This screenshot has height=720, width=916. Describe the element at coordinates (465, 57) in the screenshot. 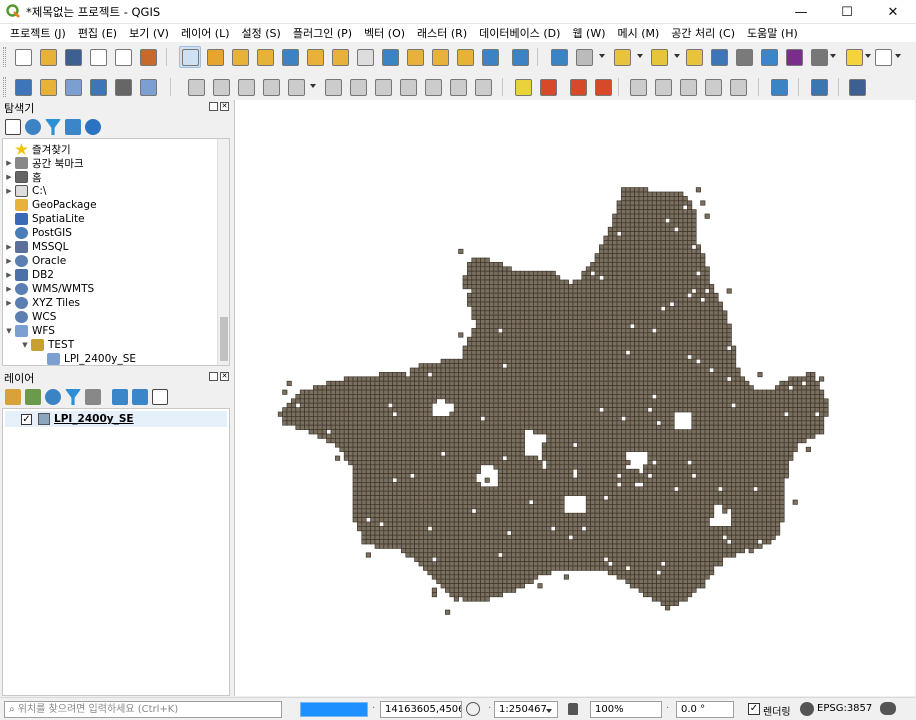

I see `show-bookmarks-button` at that location.